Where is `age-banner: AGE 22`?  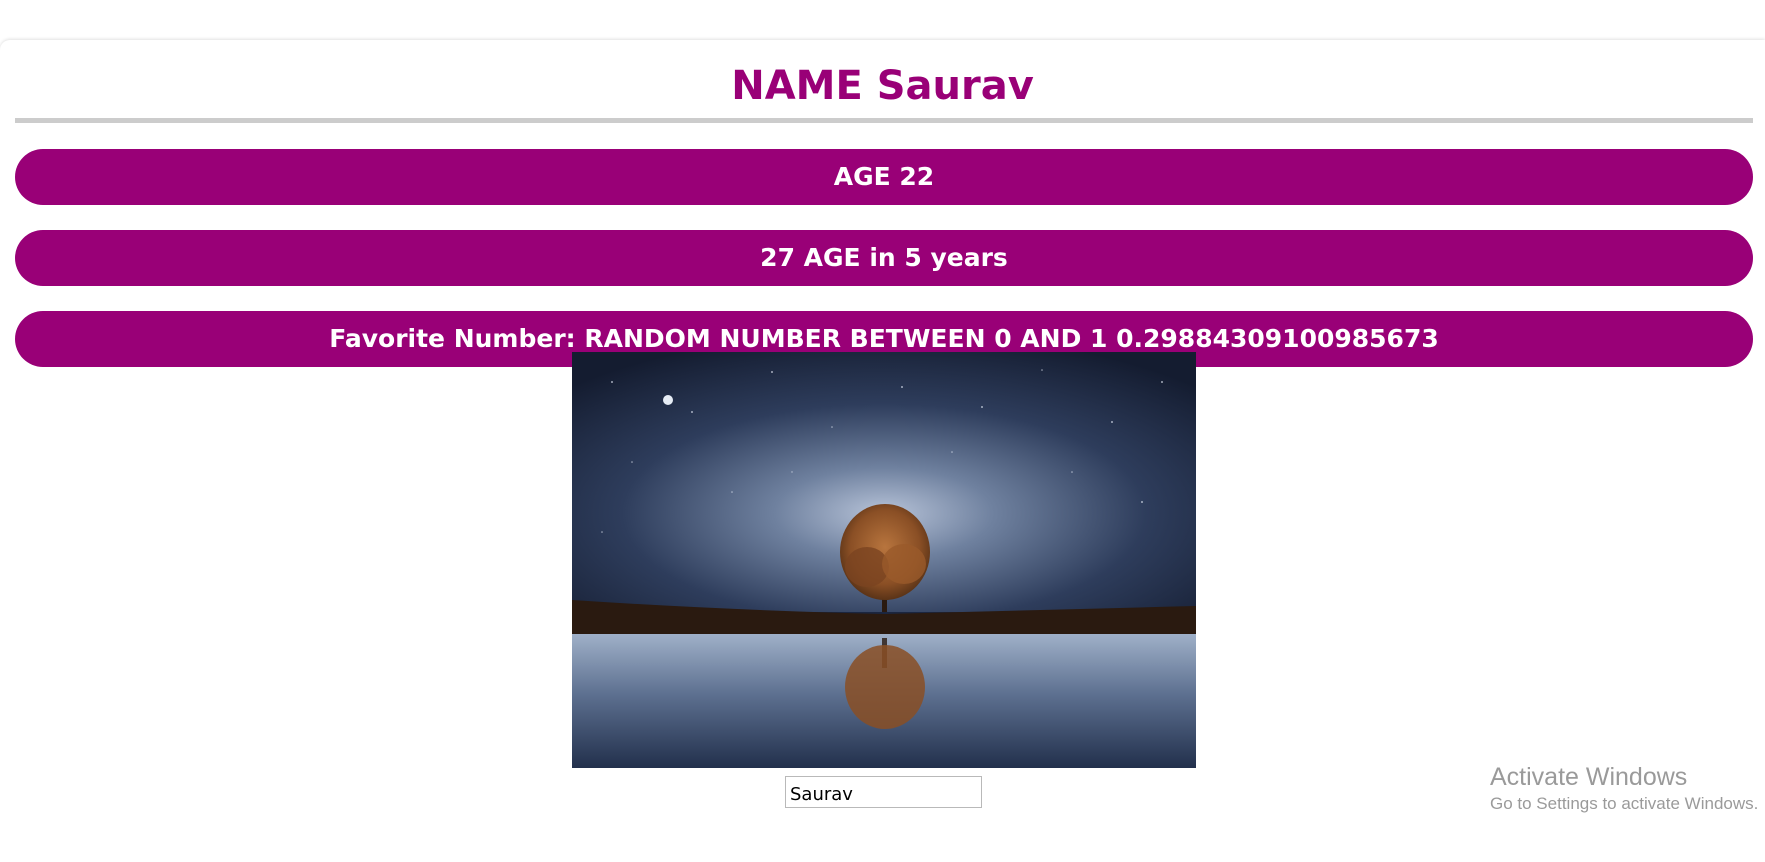
age-banner: AGE 22 is located at coordinates (884, 177).